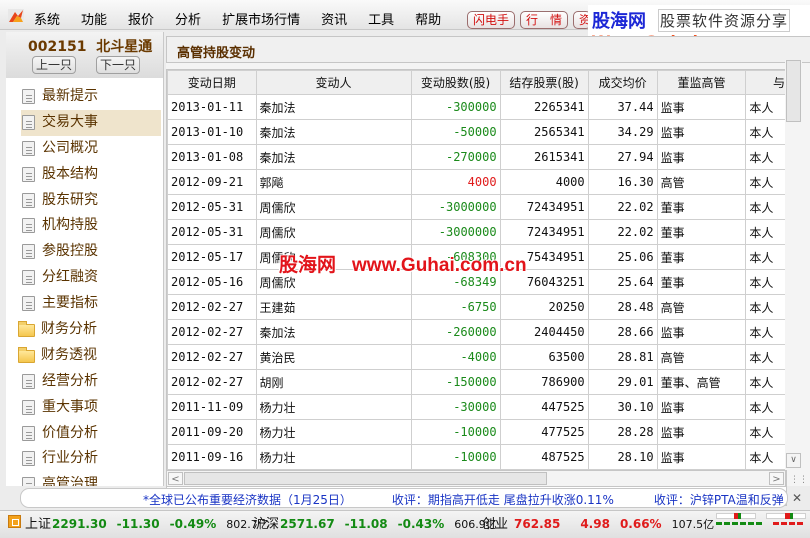 The width and height of the screenshot is (810, 538). I want to click on sidebar-item: 参股控股, so click(84, 252).